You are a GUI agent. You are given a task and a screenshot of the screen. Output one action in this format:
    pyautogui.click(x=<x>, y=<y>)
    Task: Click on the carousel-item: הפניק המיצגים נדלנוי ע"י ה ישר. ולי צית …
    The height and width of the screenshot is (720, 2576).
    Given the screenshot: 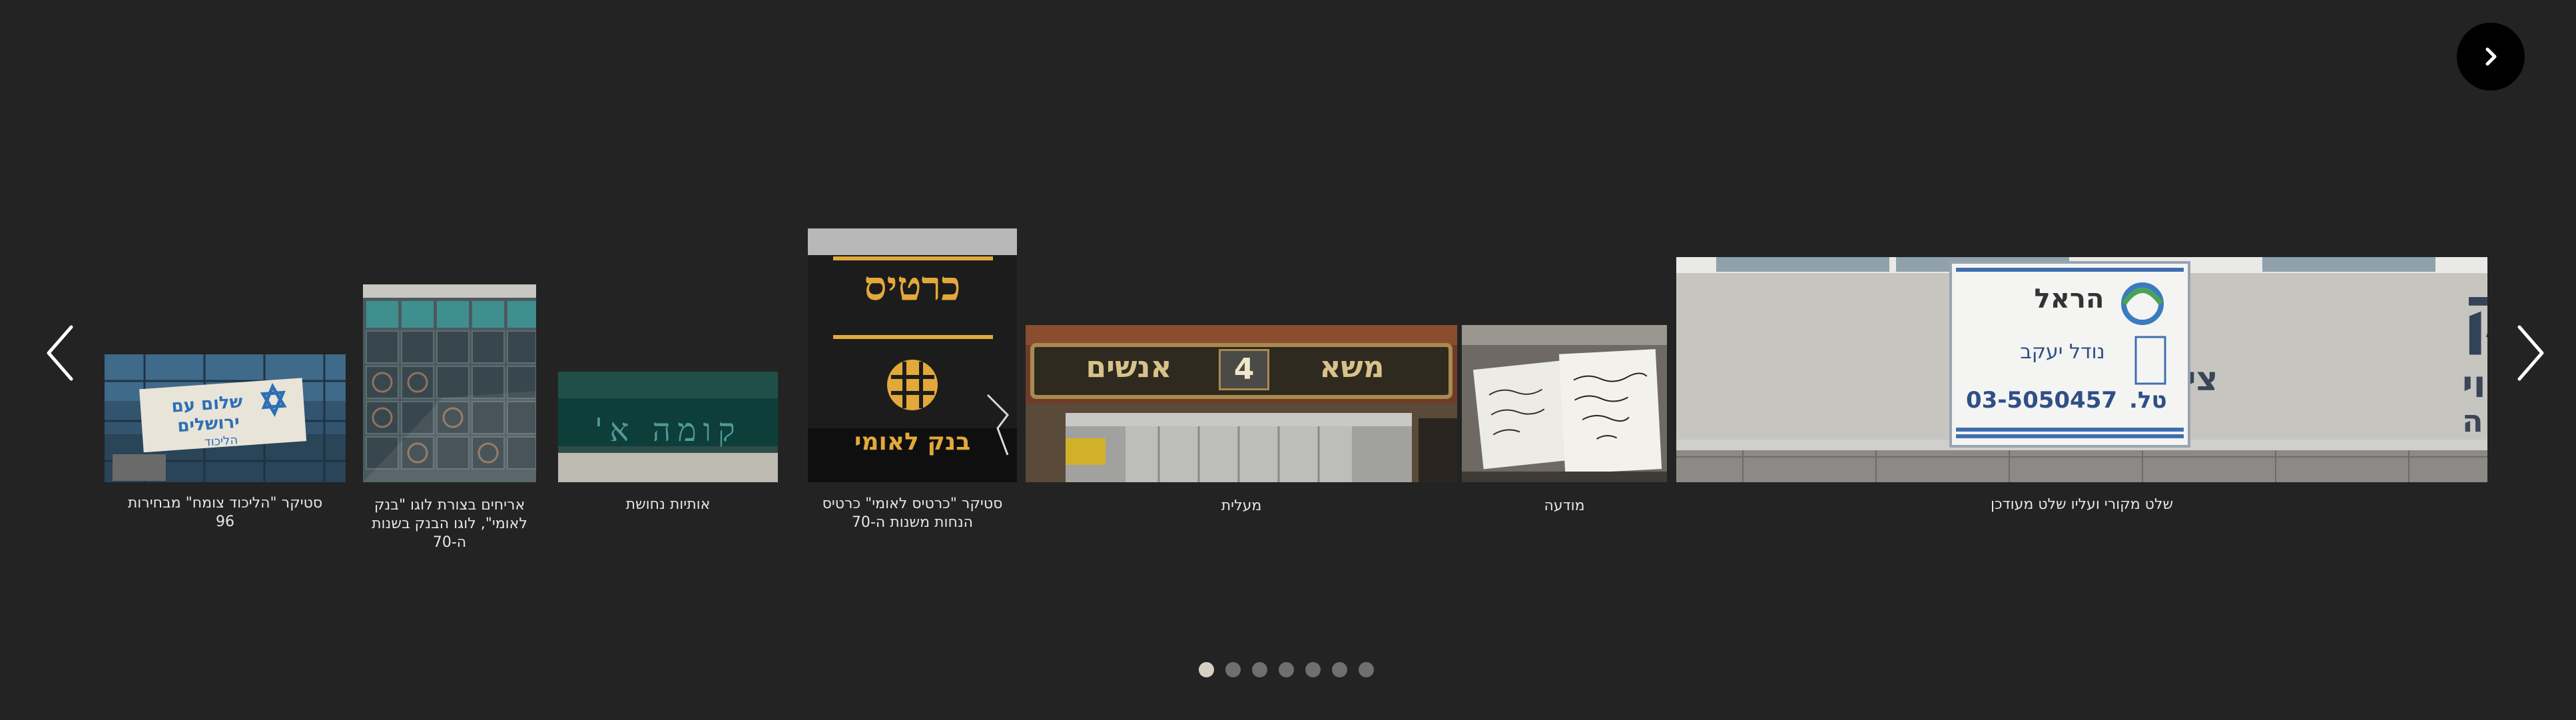 What is the action you would take?
    pyautogui.click(x=2081, y=390)
    